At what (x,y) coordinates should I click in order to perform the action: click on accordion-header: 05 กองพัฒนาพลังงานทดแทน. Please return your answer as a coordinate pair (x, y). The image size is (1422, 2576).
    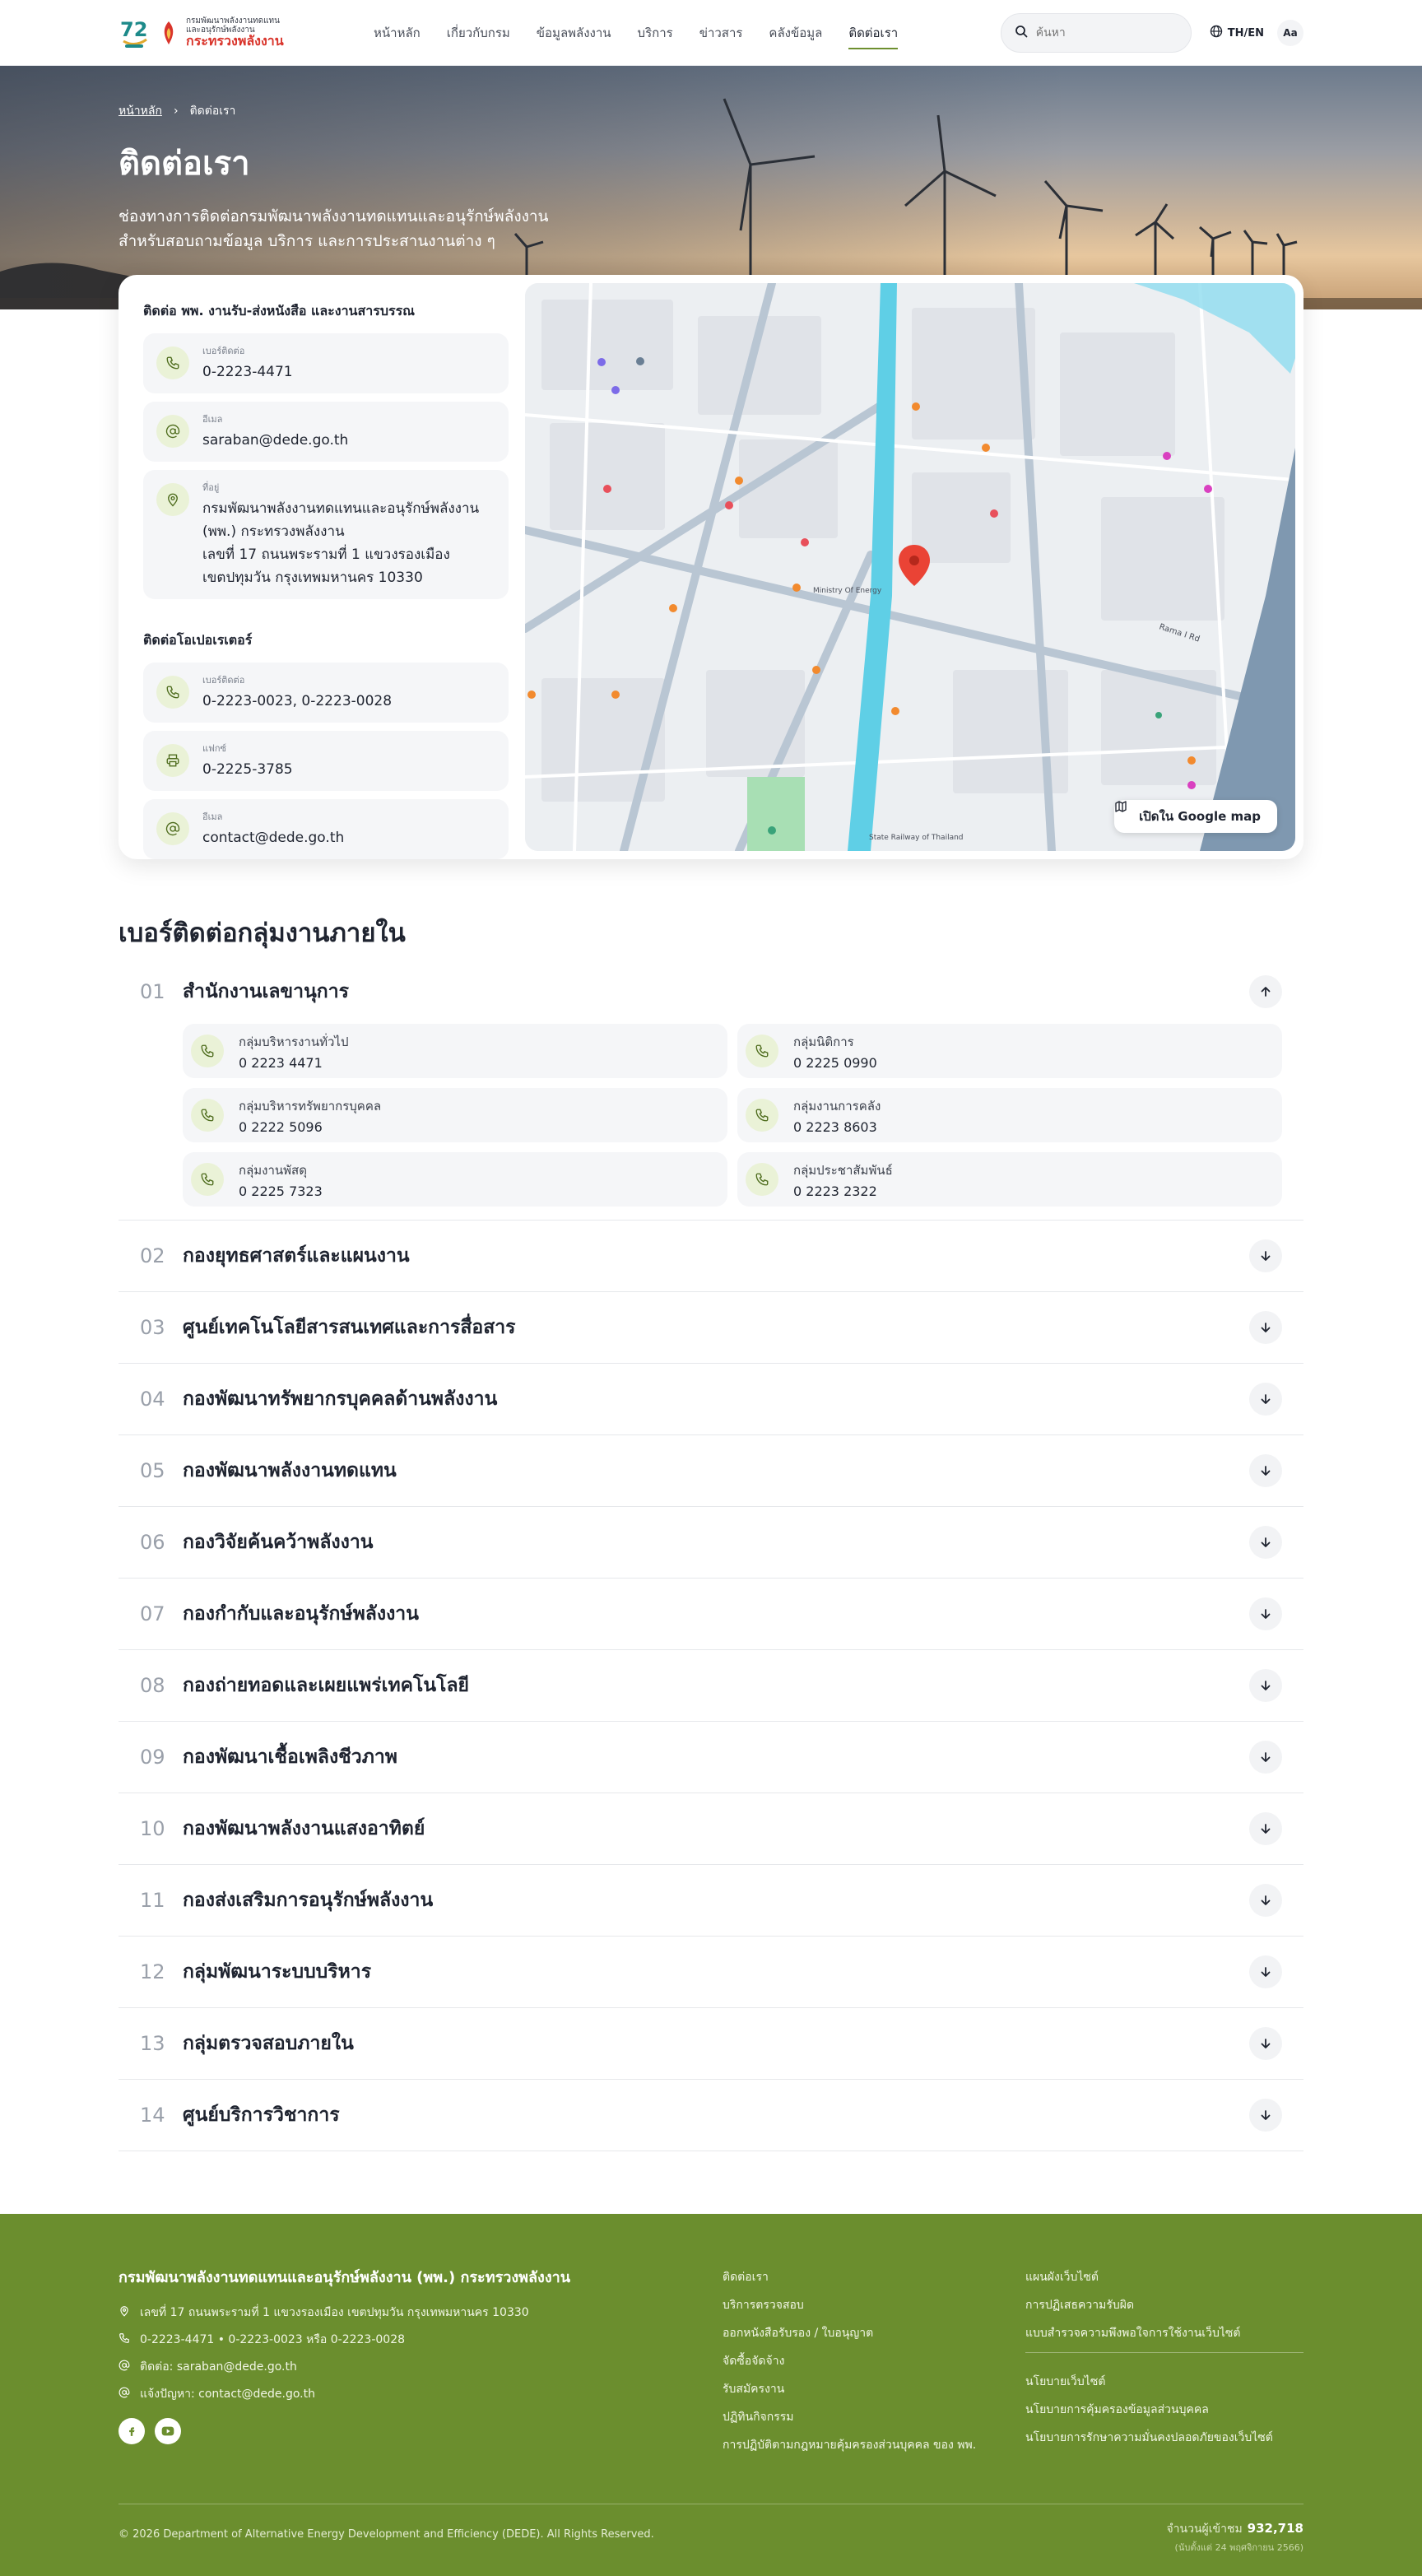
    Looking at the image, I should click on (711, 1470).